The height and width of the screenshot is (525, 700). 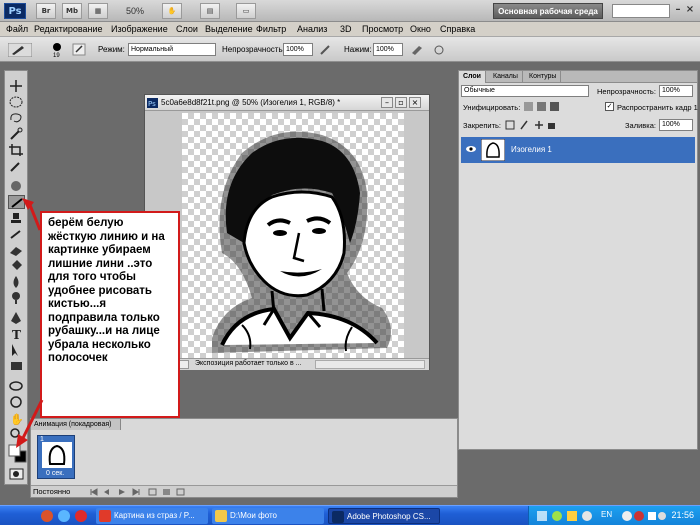 I want to click on search-field, so click(x=641, y=11).